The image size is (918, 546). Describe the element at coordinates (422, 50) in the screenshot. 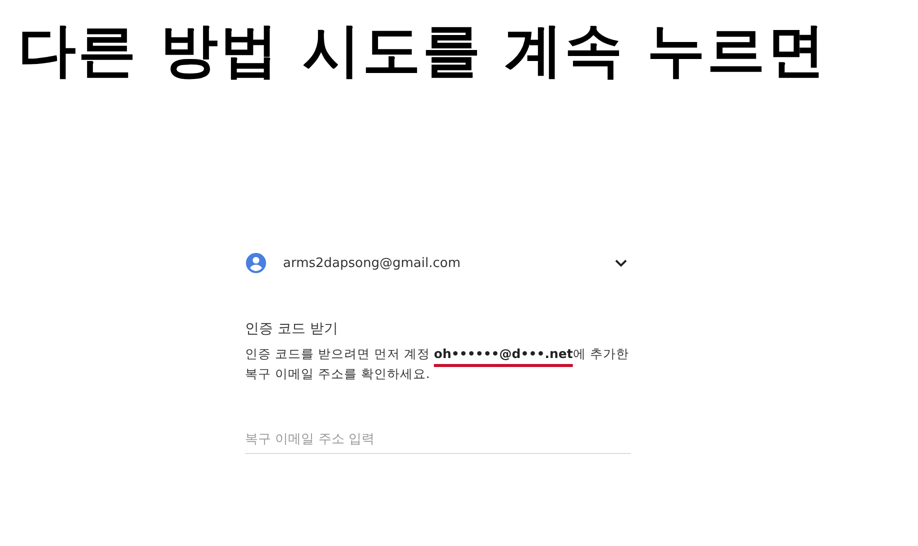

I see `video-caption: 다른 방법 시도를 계속 누르면` at that location.